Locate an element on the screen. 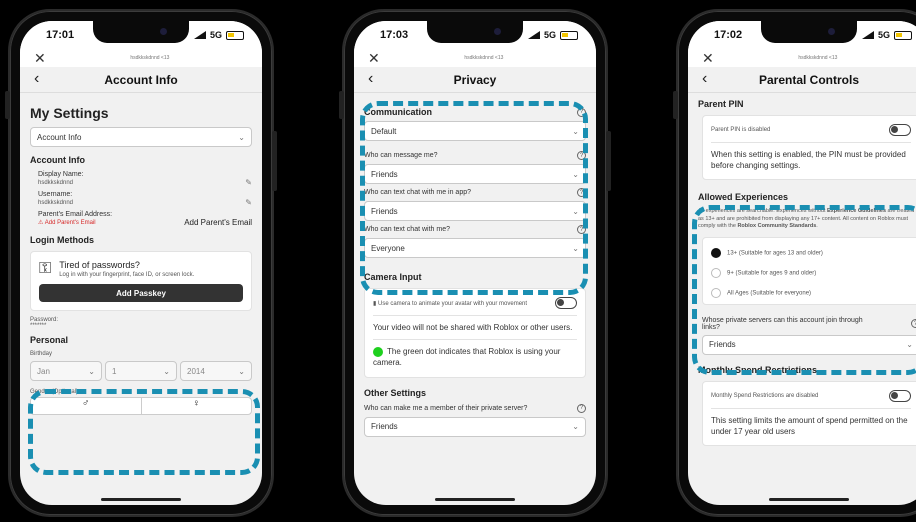 The width and height of the screenshot is (916, 522). message-value: Friends is located at coordinates (384, 174).